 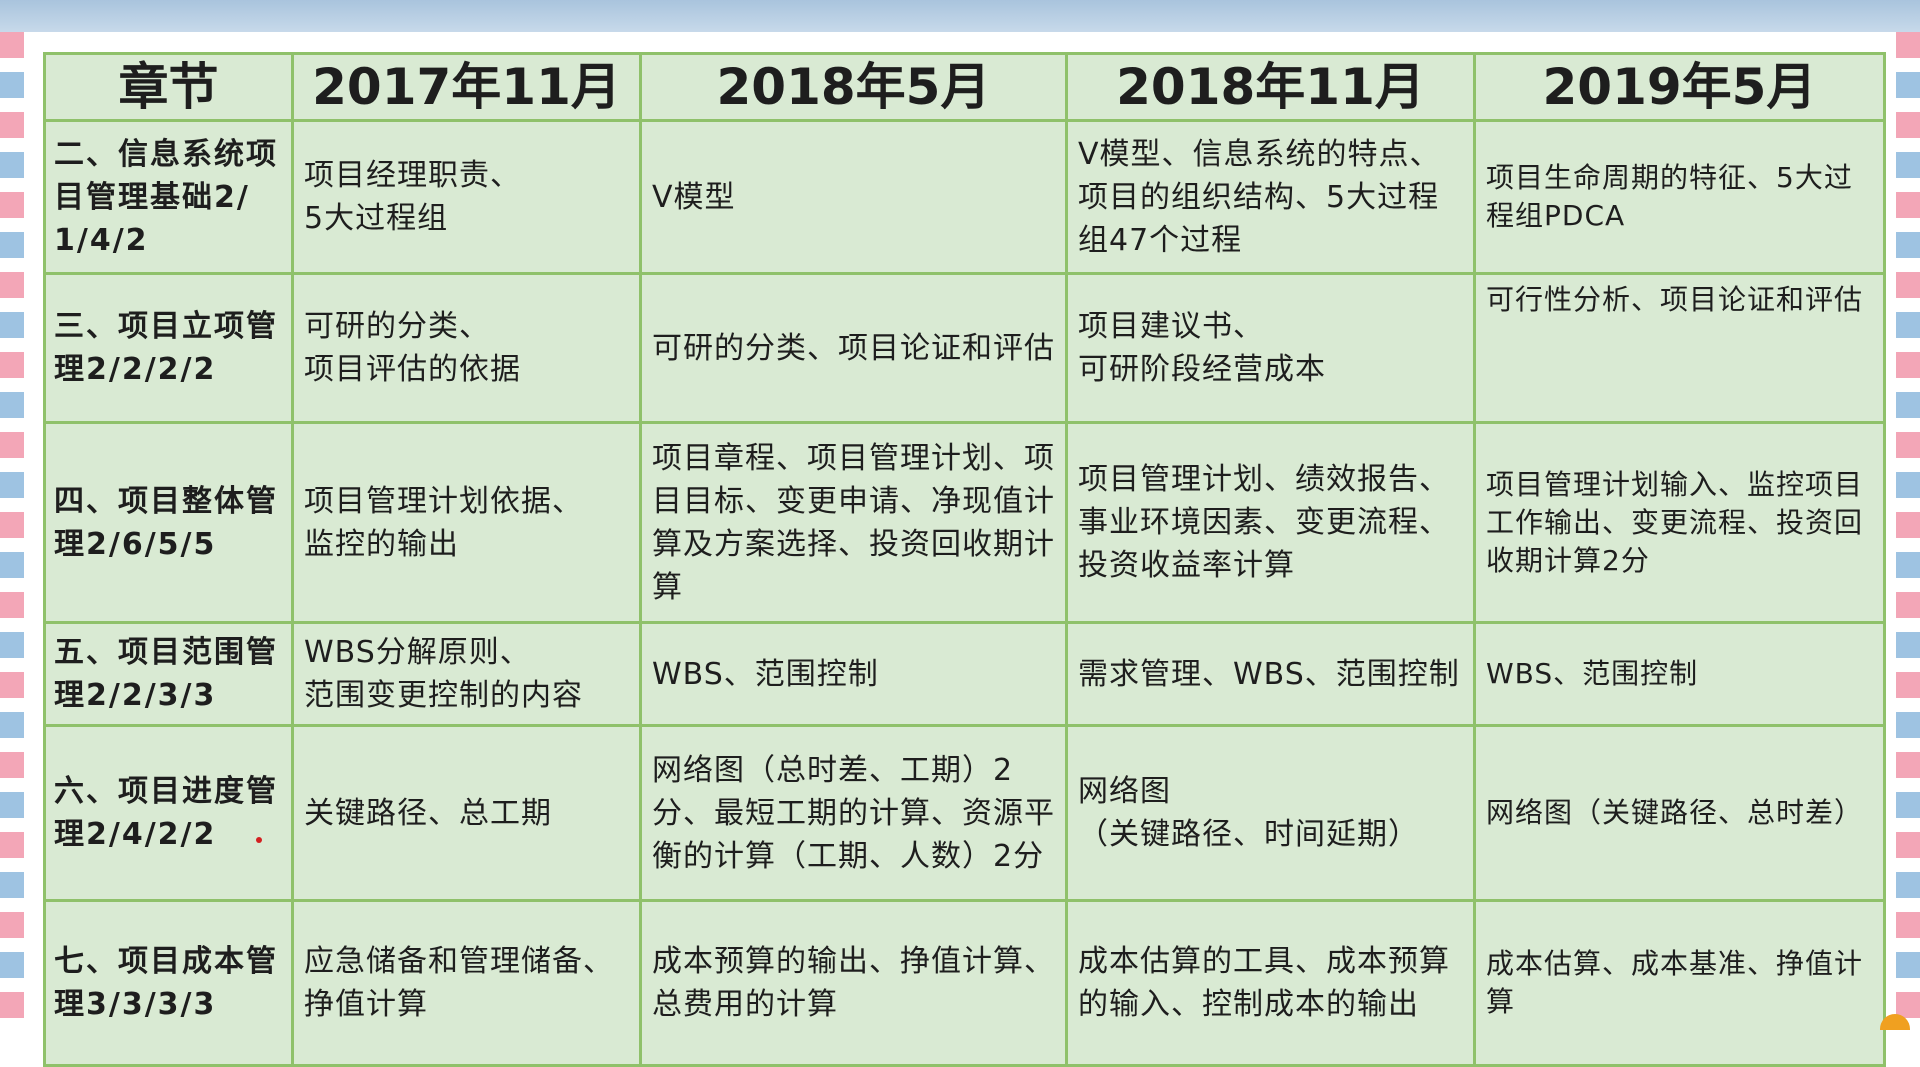 I want to click on cell-2017-11: 项目管理计划依据、 监控的输出, so click(x=466, y=522).